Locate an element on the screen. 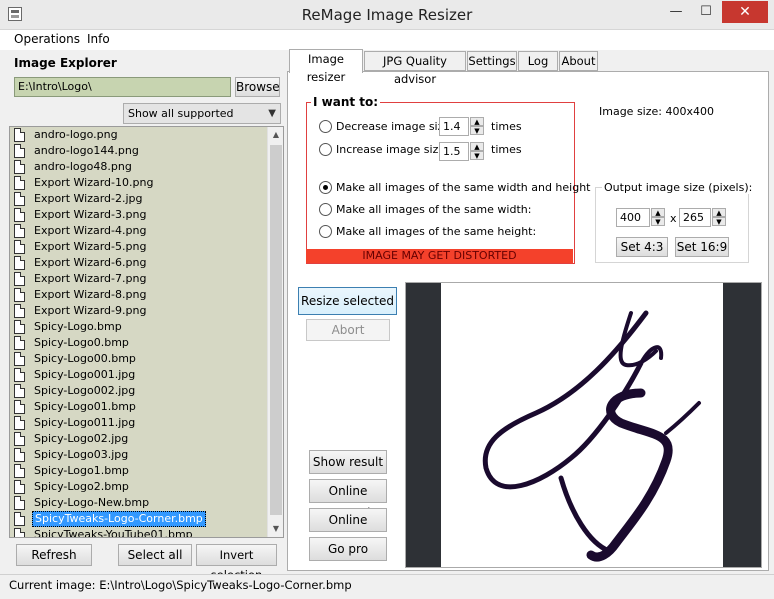 Image resolution: width=774 pixels, height=599 pixels. file-list-item: Export Wizard-6.png is located at coordinates (139, 263).